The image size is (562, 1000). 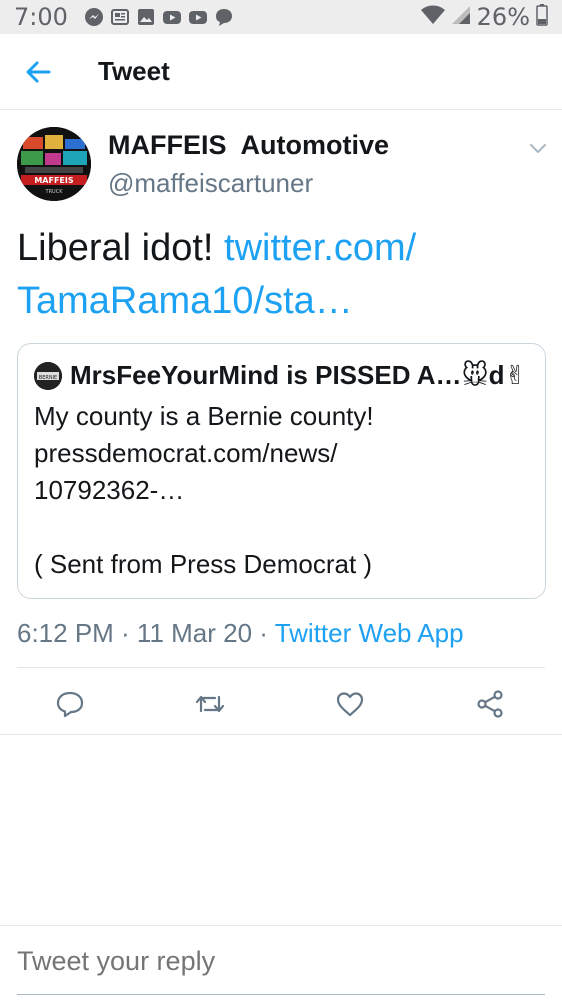 I want to click on heart-icon, so click(x=350, y=704).